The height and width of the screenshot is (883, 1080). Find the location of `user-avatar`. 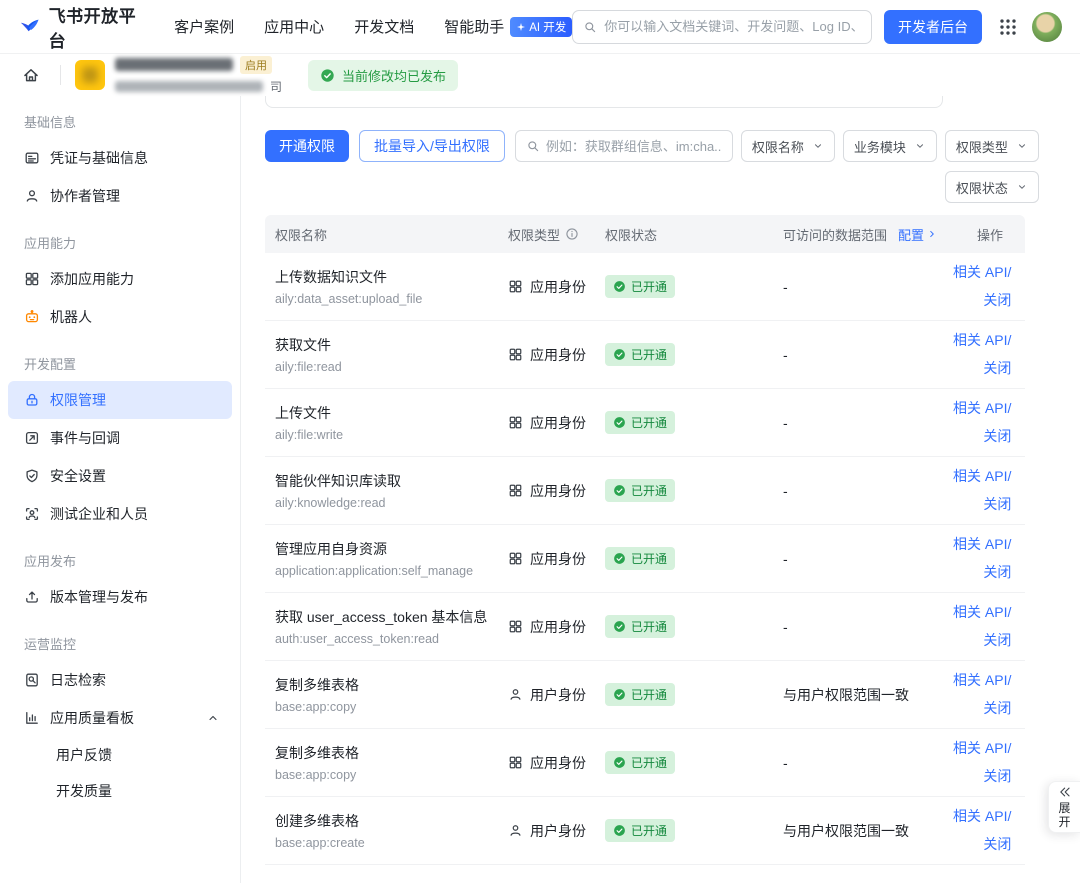

user-avatar is located at coordinates (1047, 26).